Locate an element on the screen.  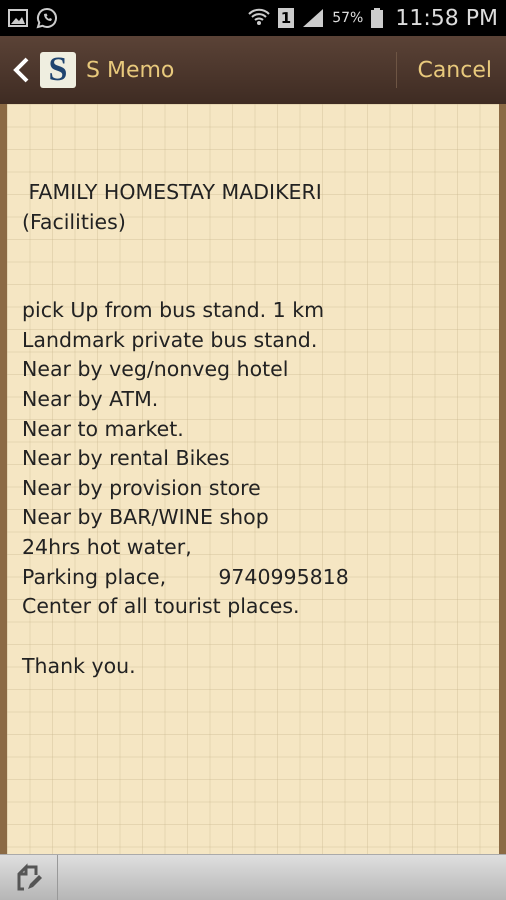
app-title: S Memo is located at coordinates (130, 70).